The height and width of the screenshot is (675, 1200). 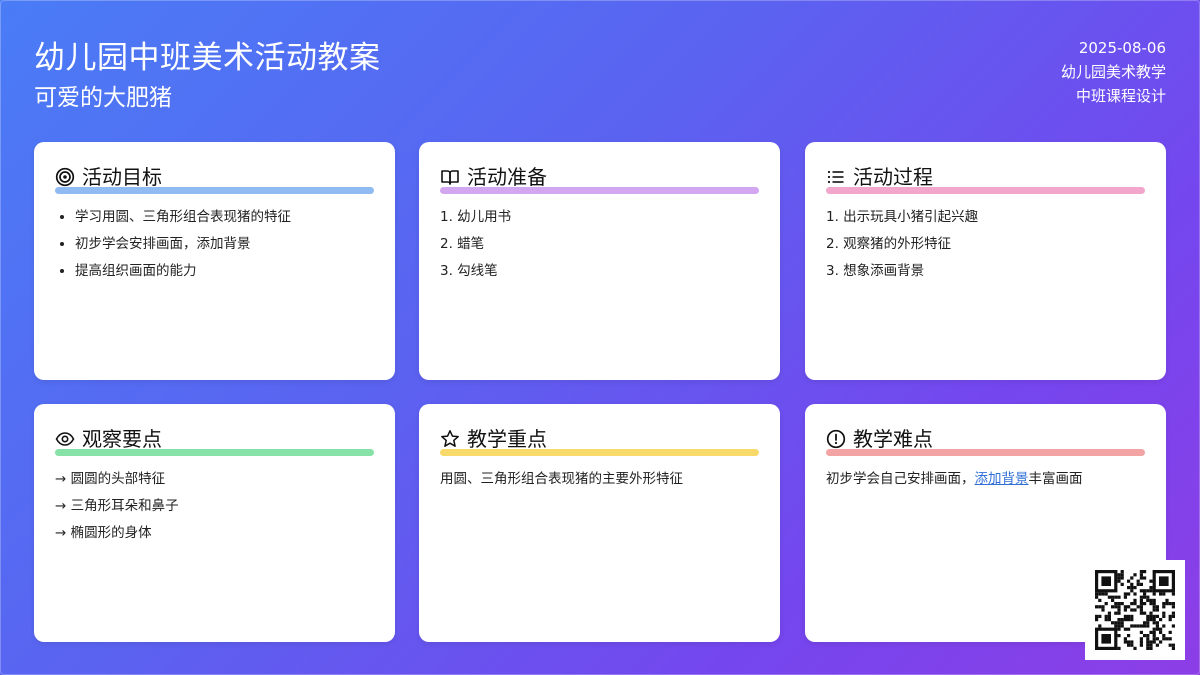 I want to click on prep-item: 2. 蜡笔, so click(x=462, y=244).